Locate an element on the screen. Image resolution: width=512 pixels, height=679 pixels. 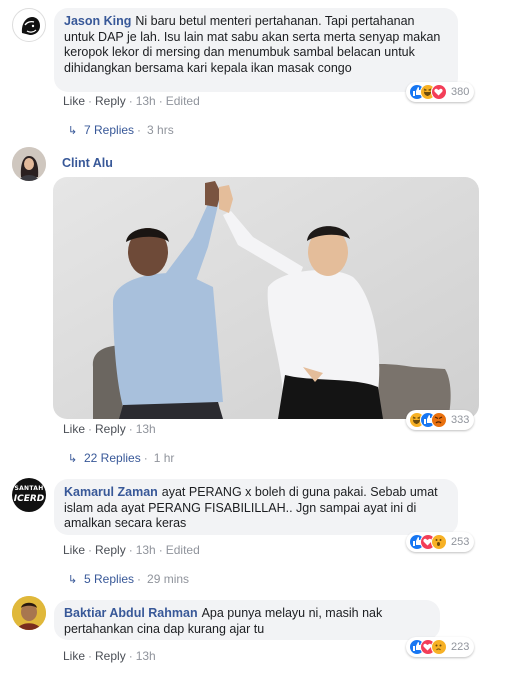
reaction-summary: 380 is located at coordinates (440, 92).